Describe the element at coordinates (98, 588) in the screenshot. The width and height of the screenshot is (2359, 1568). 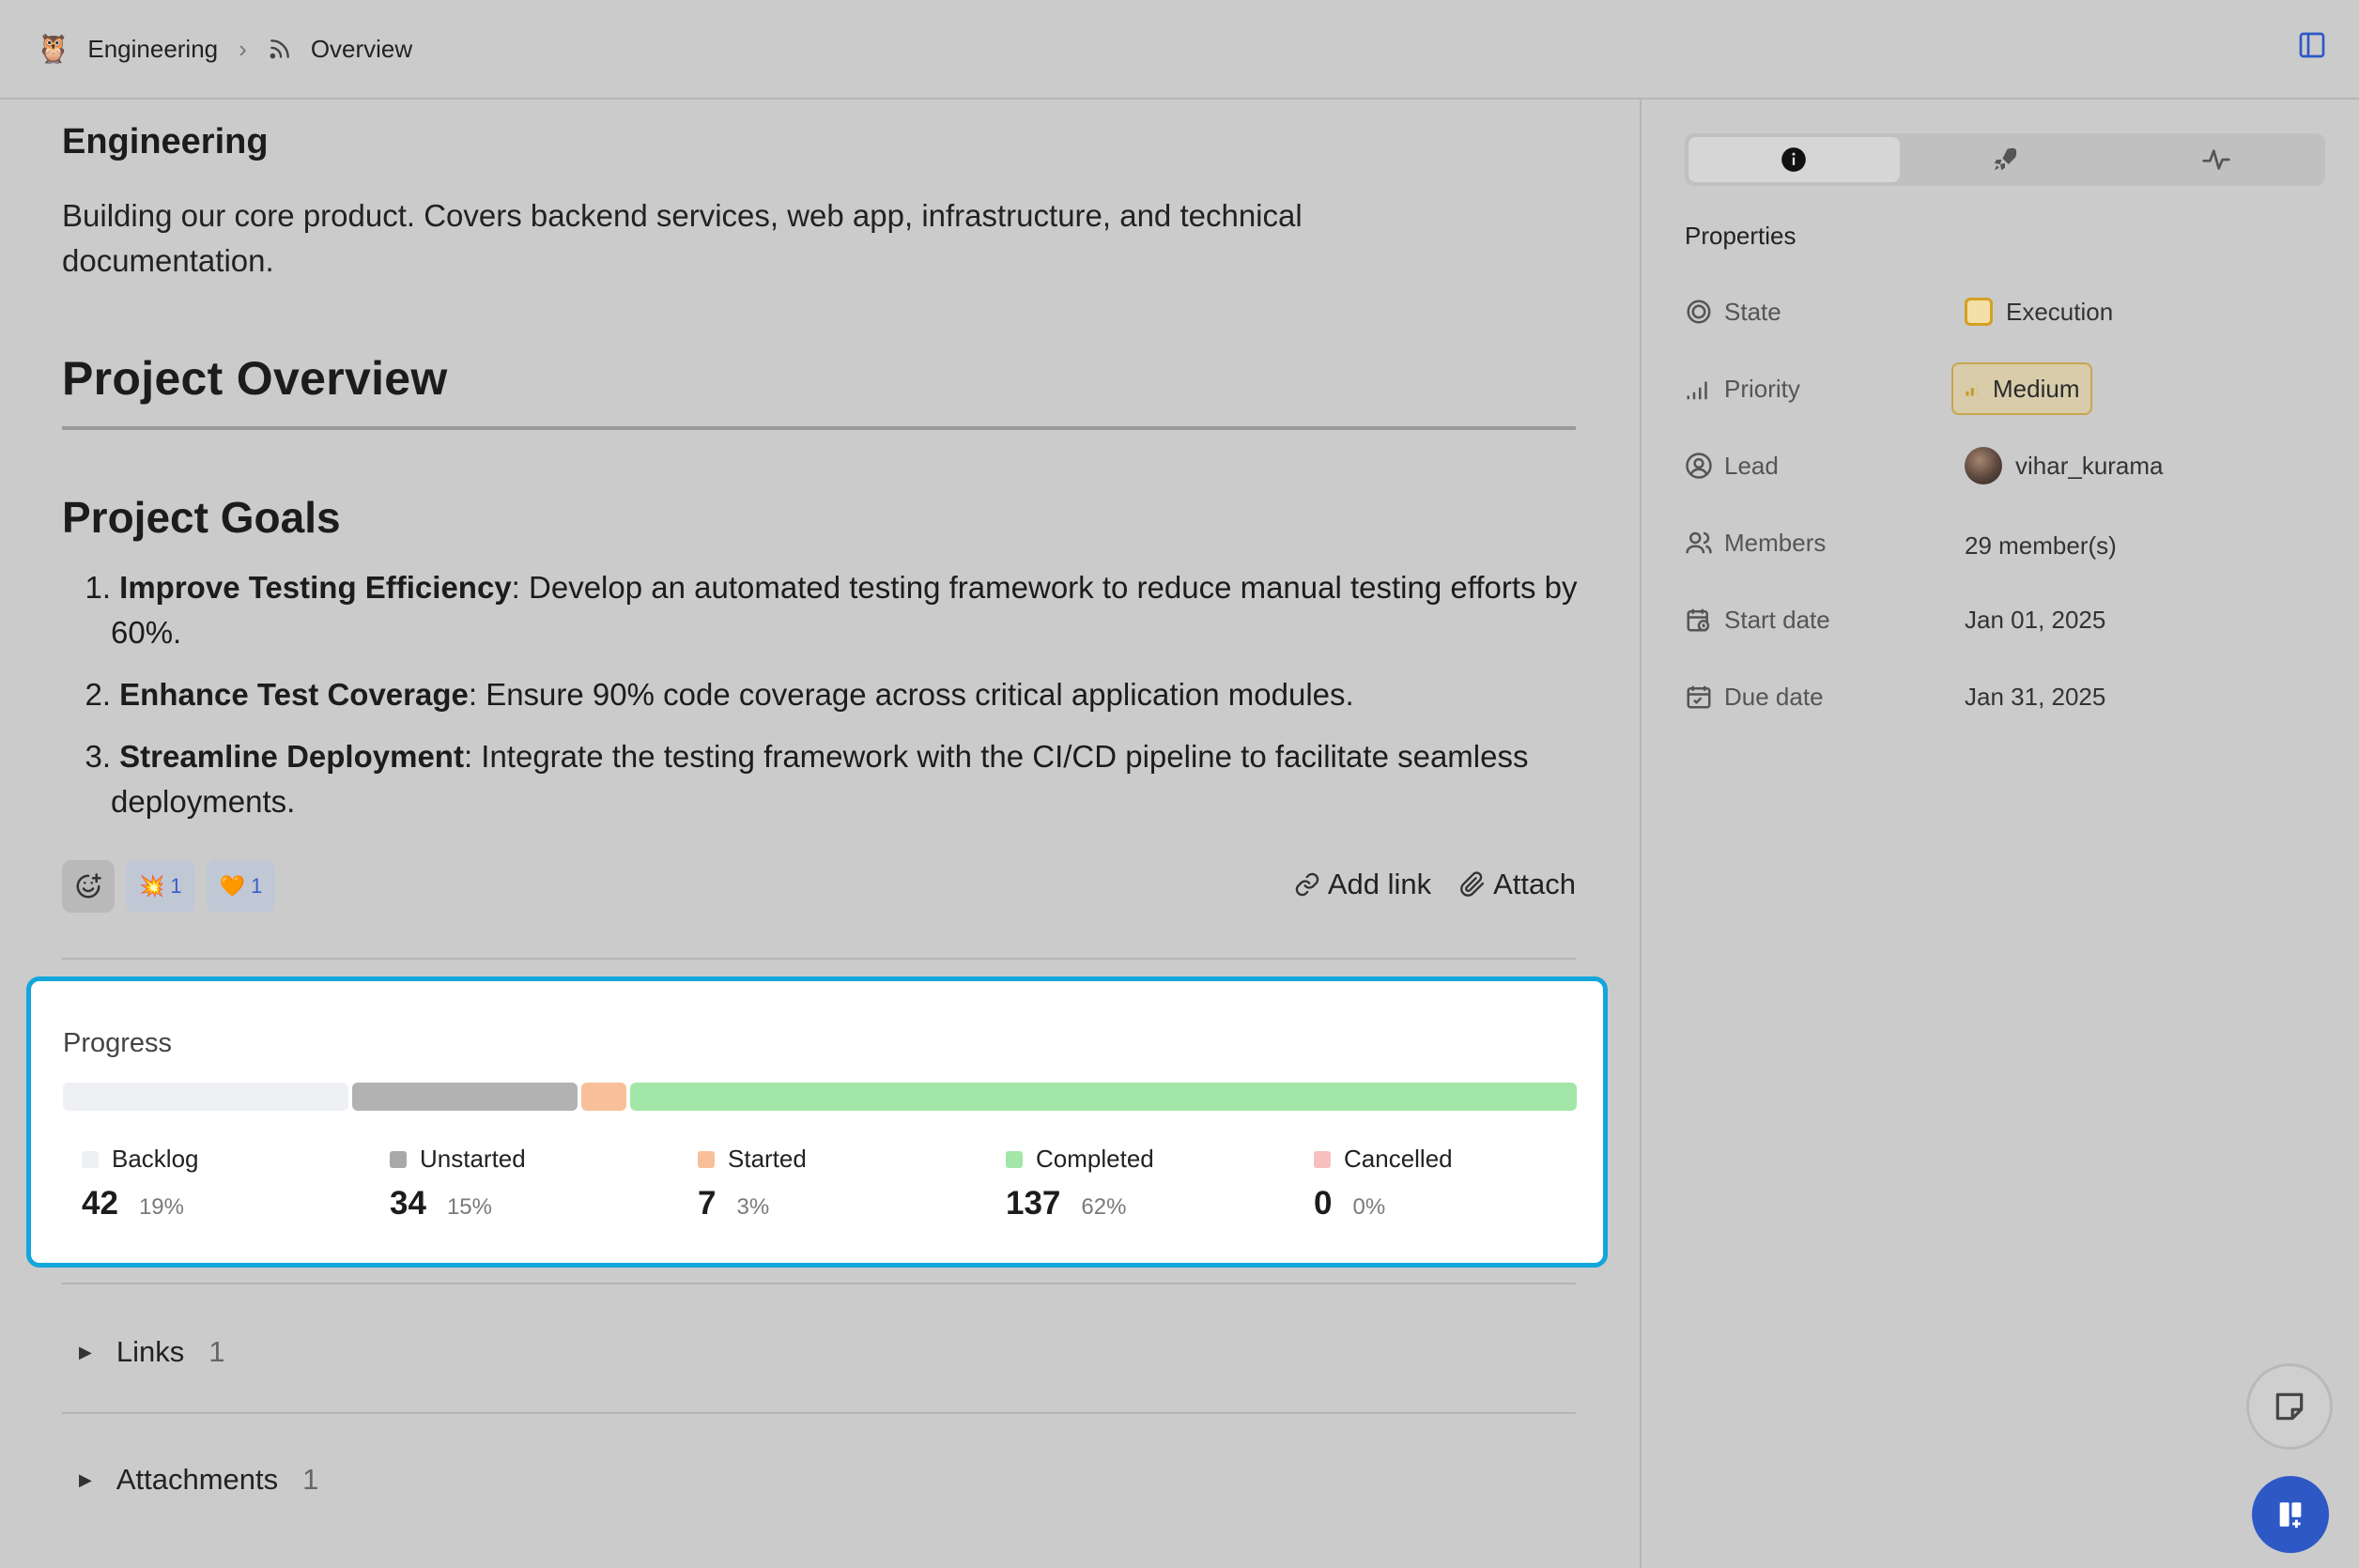
I see `goal-number: 1.` at that location.